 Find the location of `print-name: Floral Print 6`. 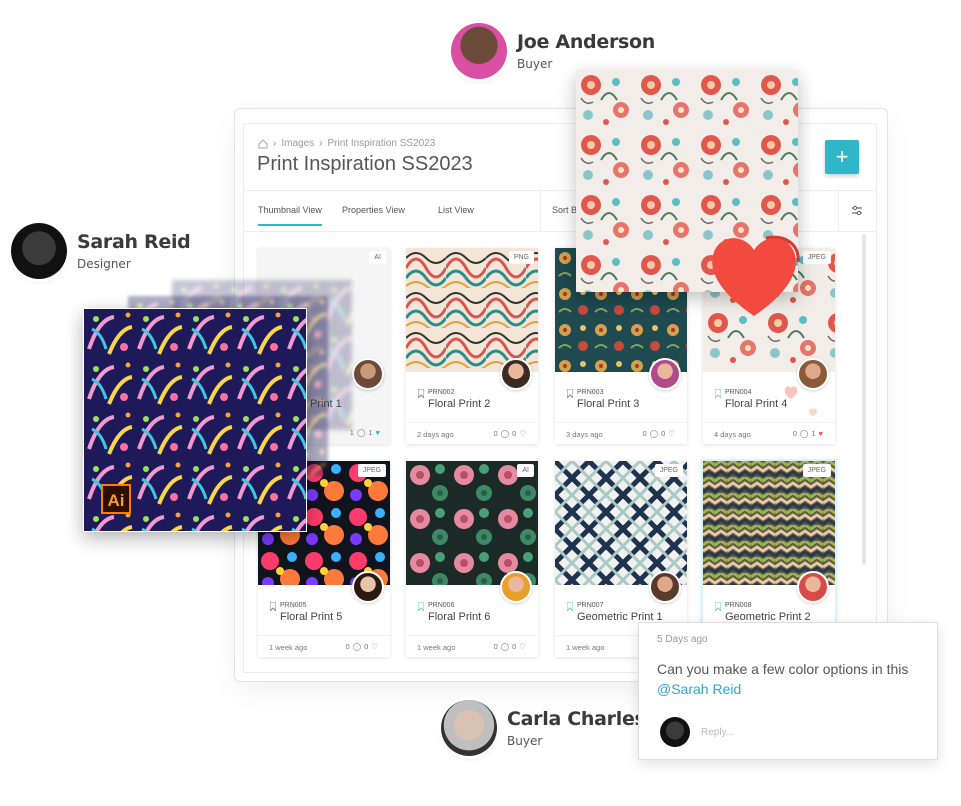

print-name: Floral Print 6 is located at coordinates (459, 617).